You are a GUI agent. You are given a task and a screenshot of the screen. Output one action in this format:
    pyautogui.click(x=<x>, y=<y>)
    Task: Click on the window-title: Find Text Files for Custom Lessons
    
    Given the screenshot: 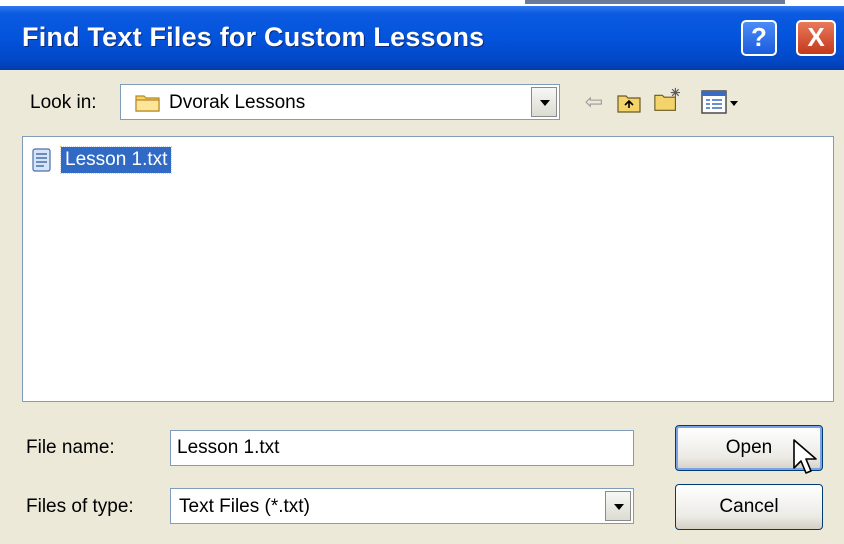 What is the action you would take?
    pyautogui.click(x=253, y=37)
    